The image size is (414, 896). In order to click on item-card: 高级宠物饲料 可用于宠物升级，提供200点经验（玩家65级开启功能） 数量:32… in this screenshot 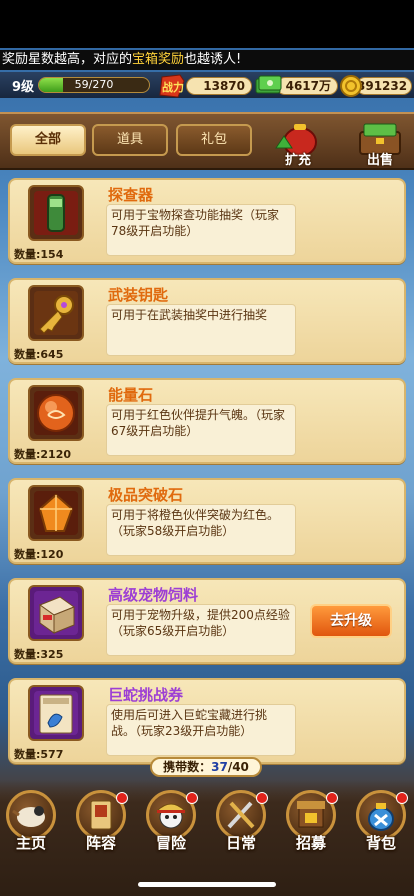, I will do `click(207, 621)`.